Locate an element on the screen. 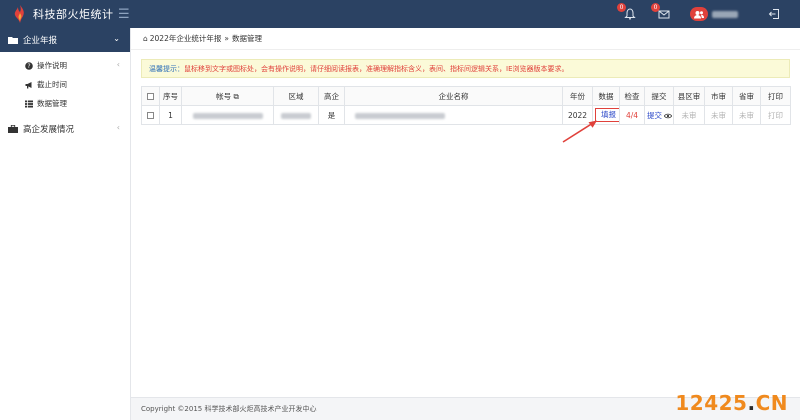 The height and width of the screenshot is (420, 800). data-cell: 填报 is located at coordinates (606, 115).